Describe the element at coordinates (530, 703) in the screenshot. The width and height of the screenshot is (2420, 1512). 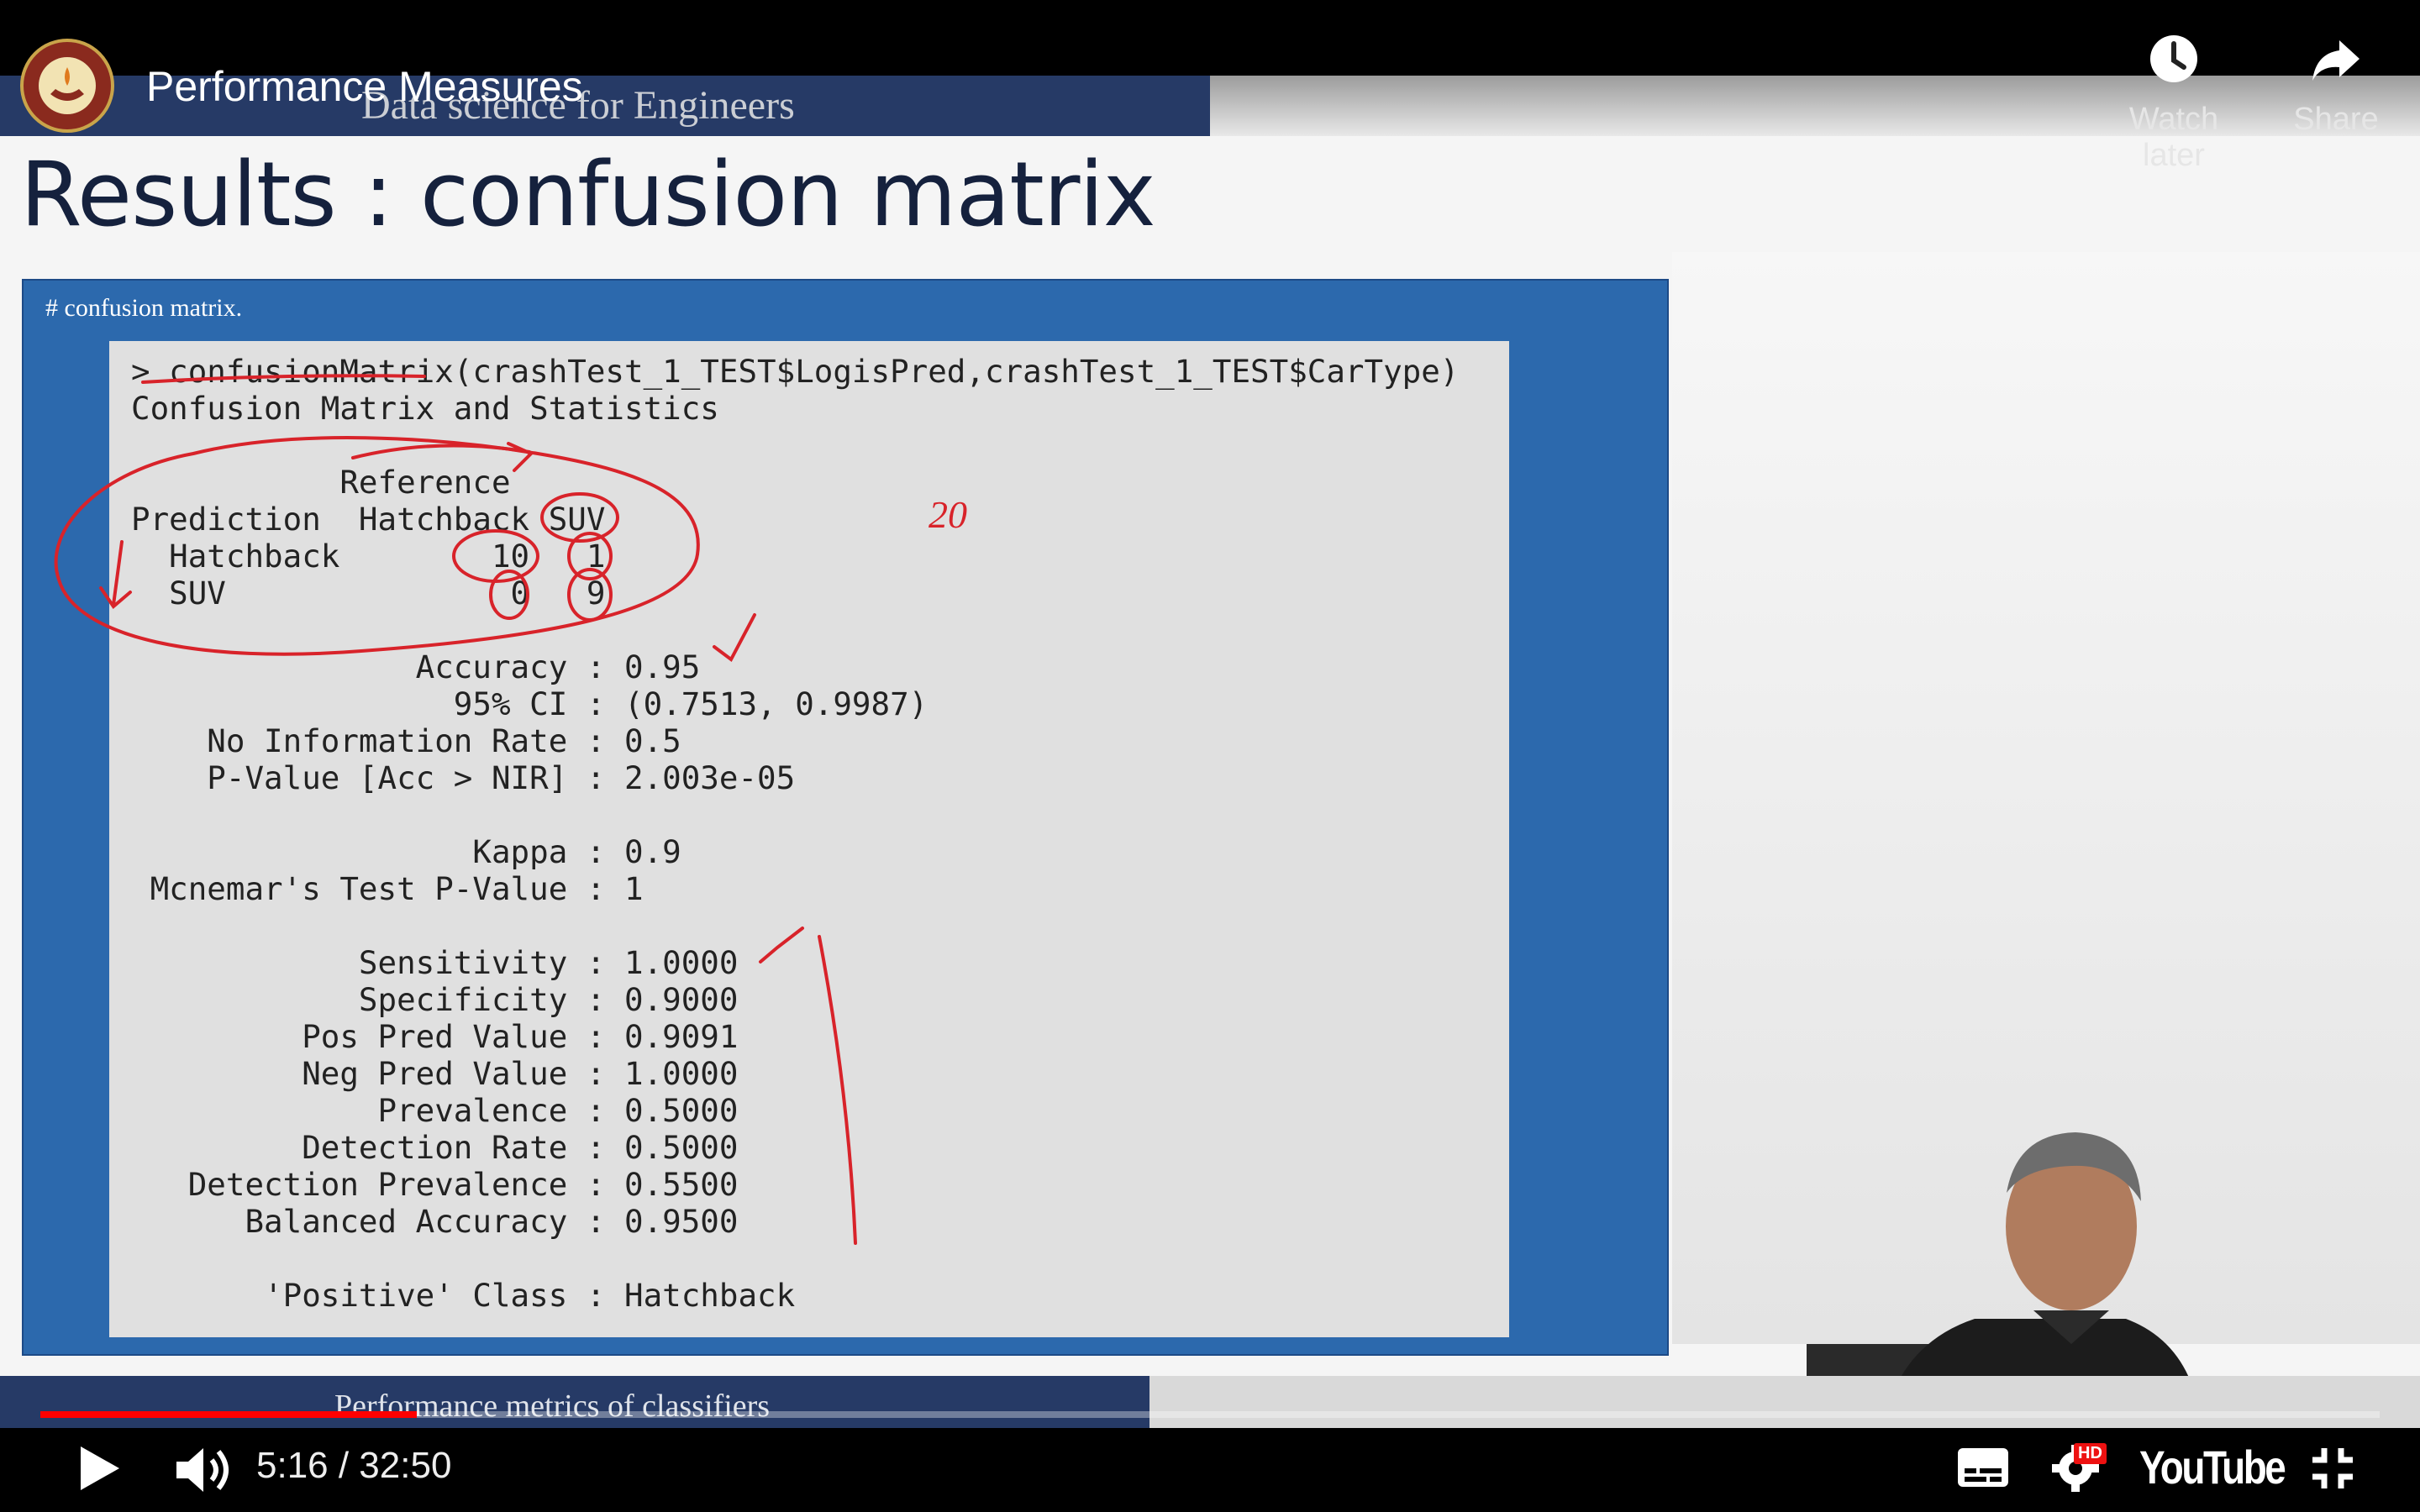
I see `console-line: 95% CI : (0.7513, 0.9987)` at that location.